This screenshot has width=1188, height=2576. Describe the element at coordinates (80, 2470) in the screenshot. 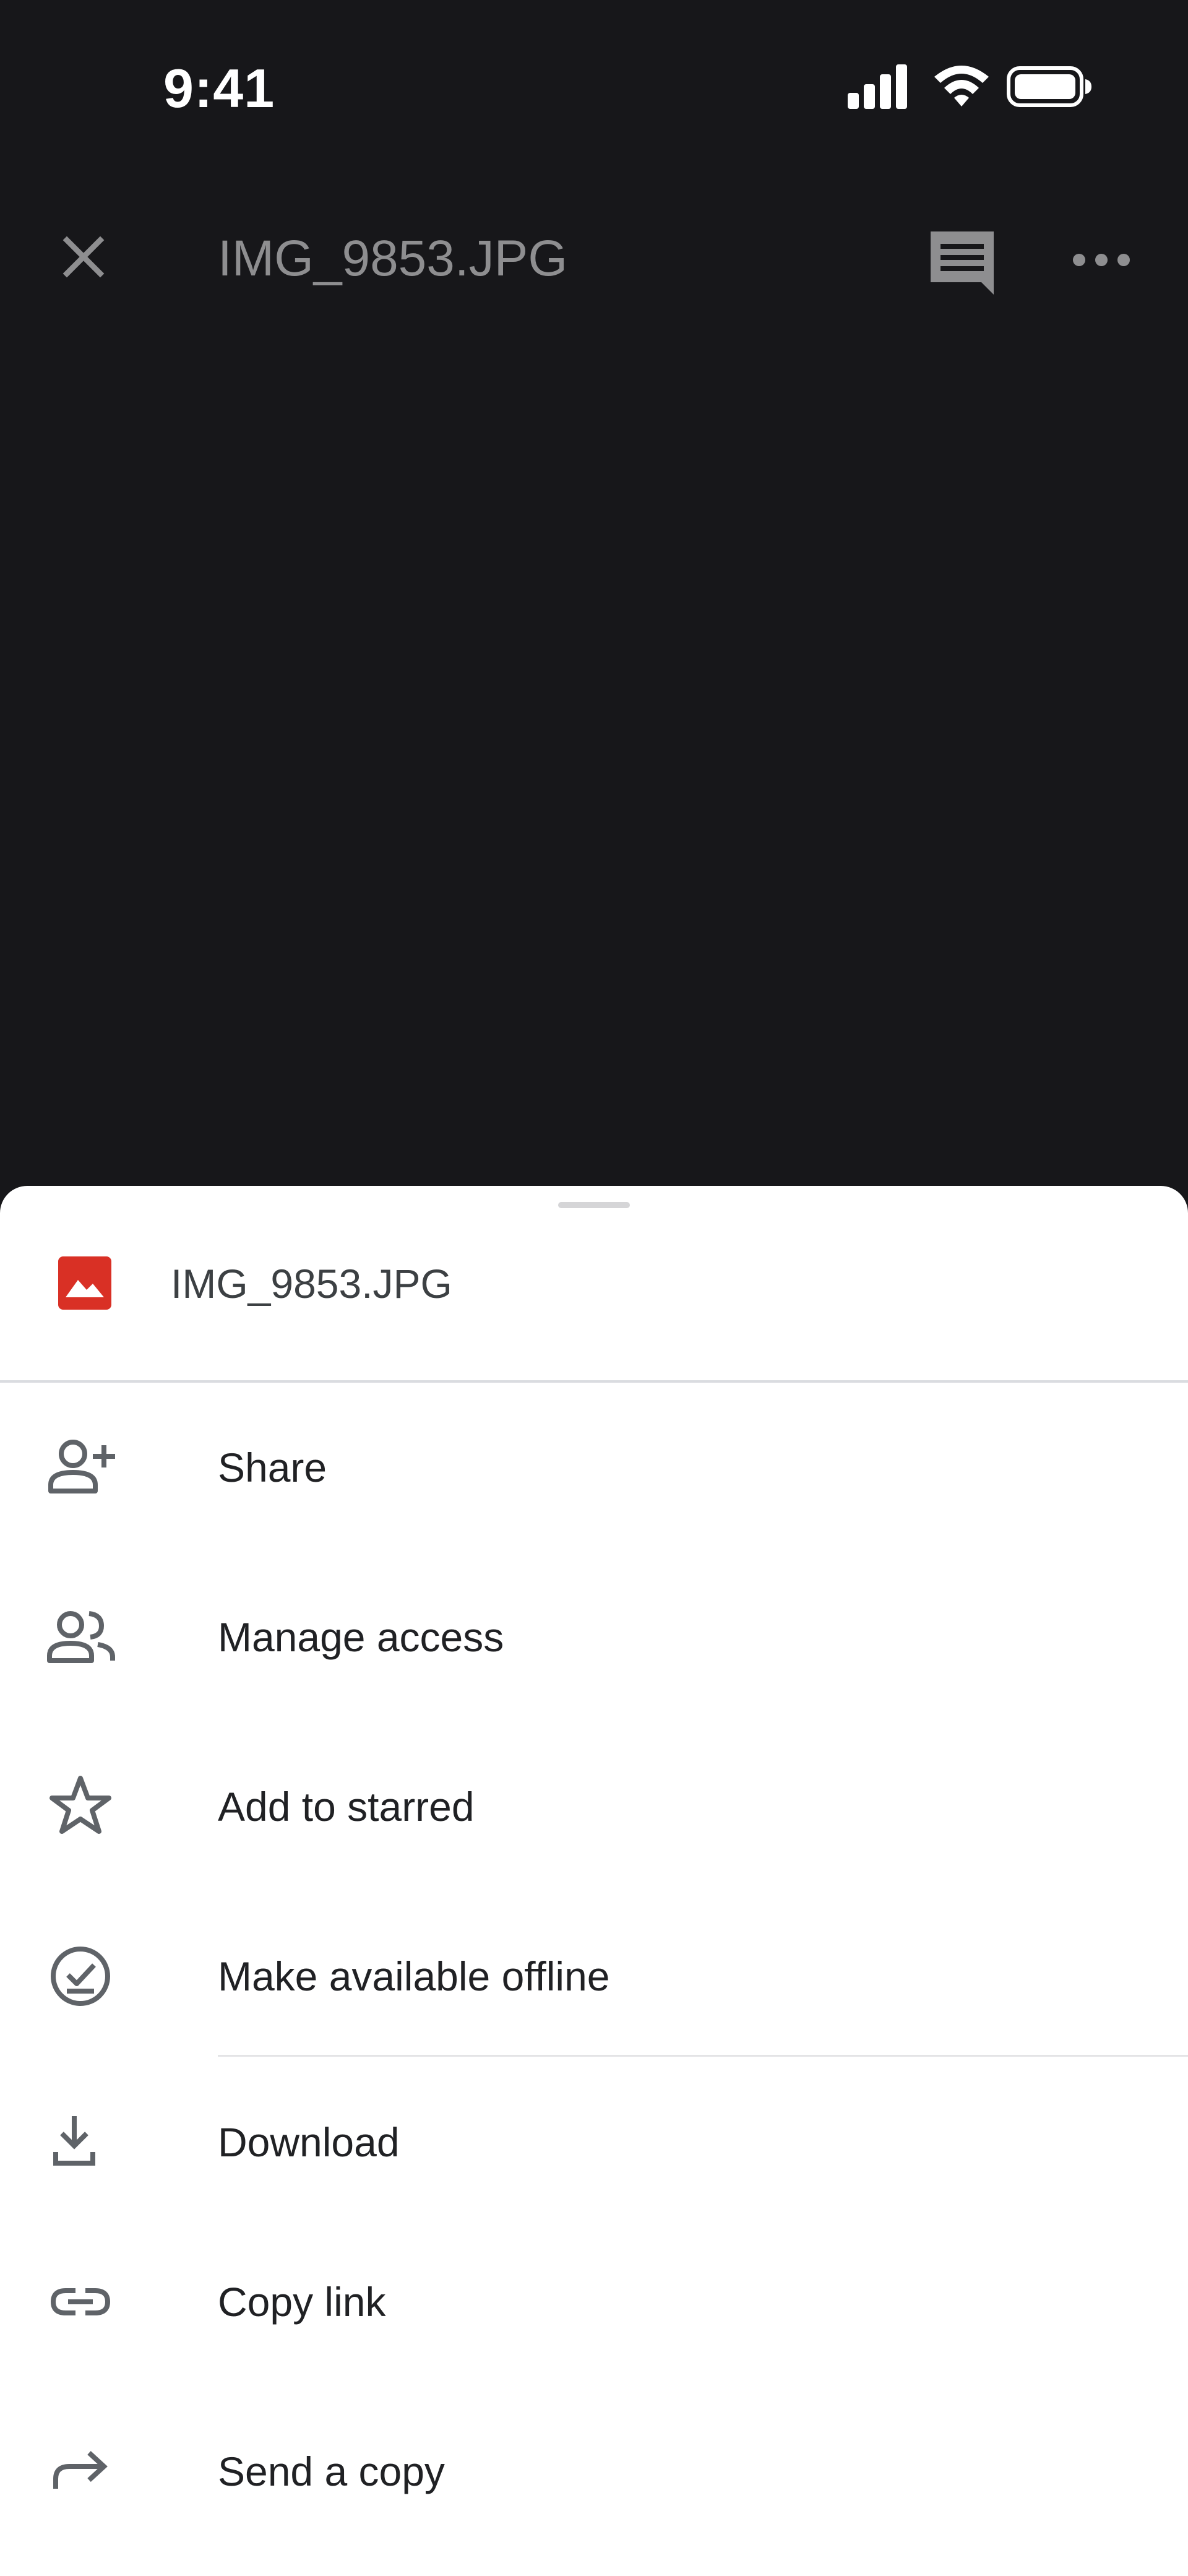

I see `share-arrow-icon` at that location.